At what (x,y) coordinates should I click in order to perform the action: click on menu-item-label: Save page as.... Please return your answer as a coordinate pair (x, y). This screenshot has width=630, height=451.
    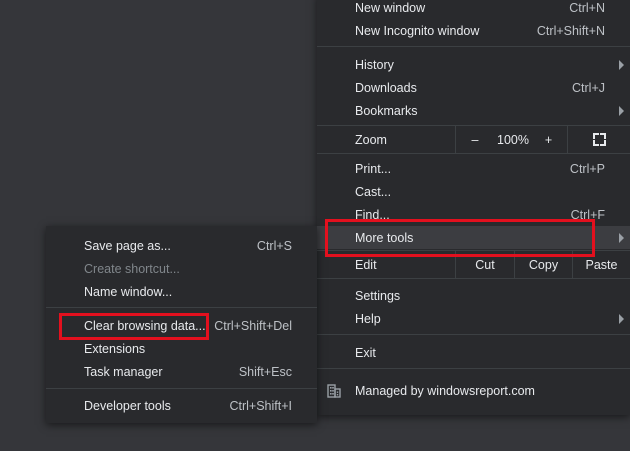
    Looking at the image, I should click on (127, 245).